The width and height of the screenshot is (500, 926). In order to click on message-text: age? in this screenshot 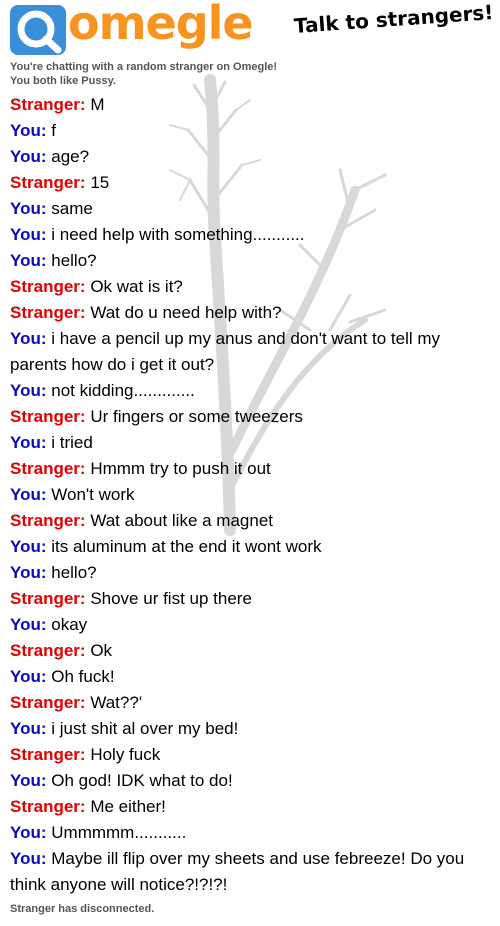, I will do `click(70, 156)`.